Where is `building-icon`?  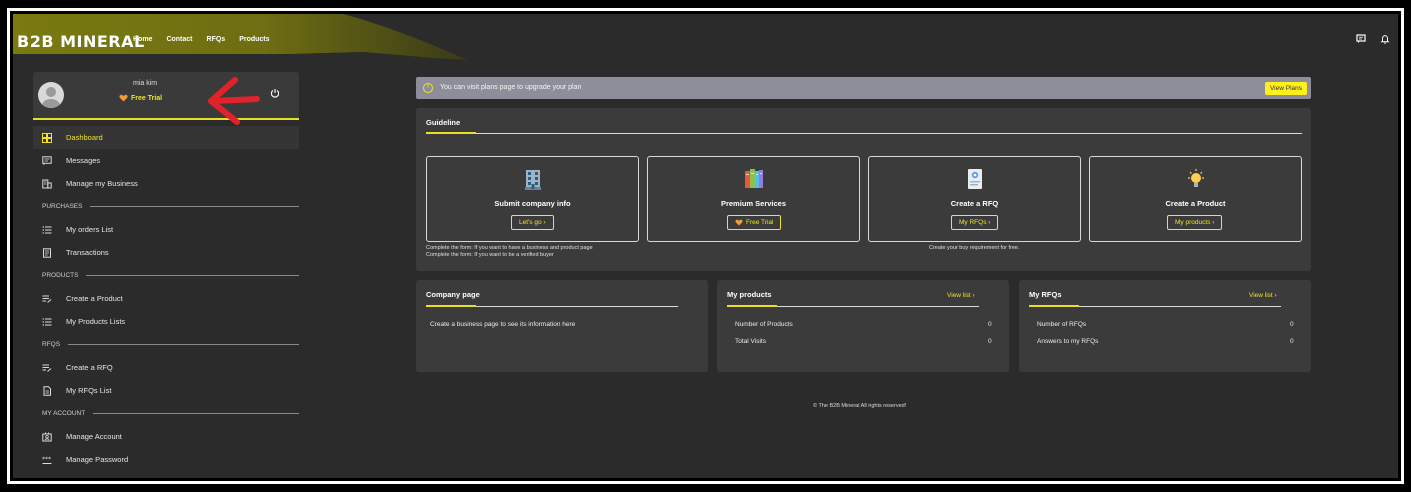 building-icon is located at coordinates (533, 180).